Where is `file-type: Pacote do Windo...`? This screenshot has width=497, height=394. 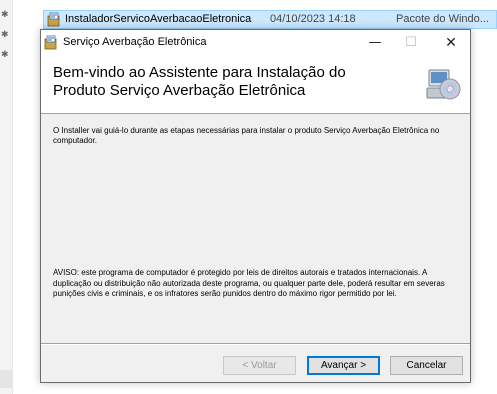
file-type: Pacote do Windo... is located at coordinates (442, 19).